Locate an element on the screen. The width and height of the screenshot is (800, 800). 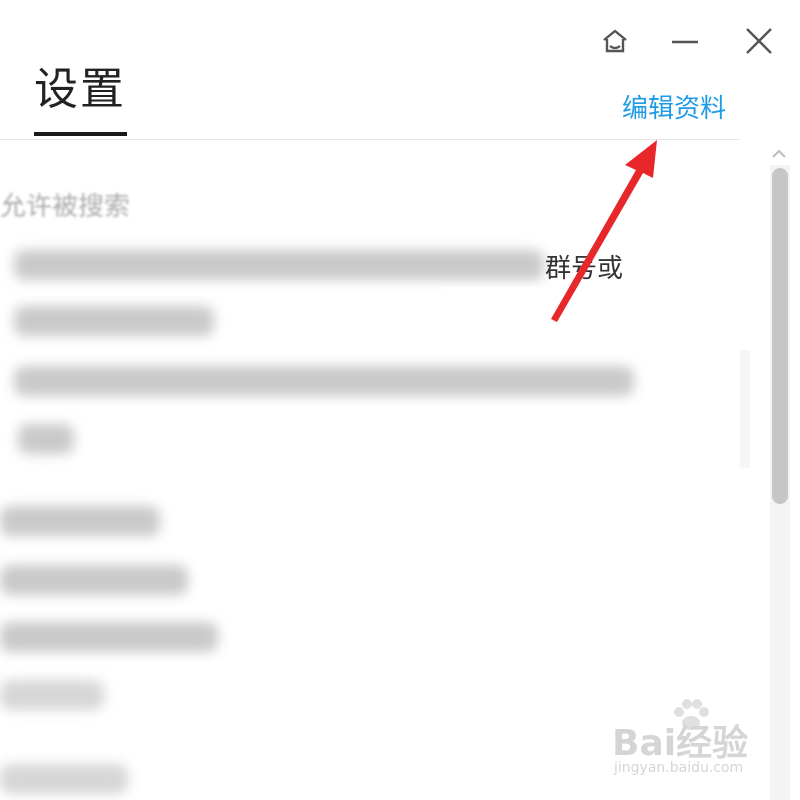
baidu-jingyan-watermark: Bai经验 jingyan.baidu.com is located at coordinates (687, 744).